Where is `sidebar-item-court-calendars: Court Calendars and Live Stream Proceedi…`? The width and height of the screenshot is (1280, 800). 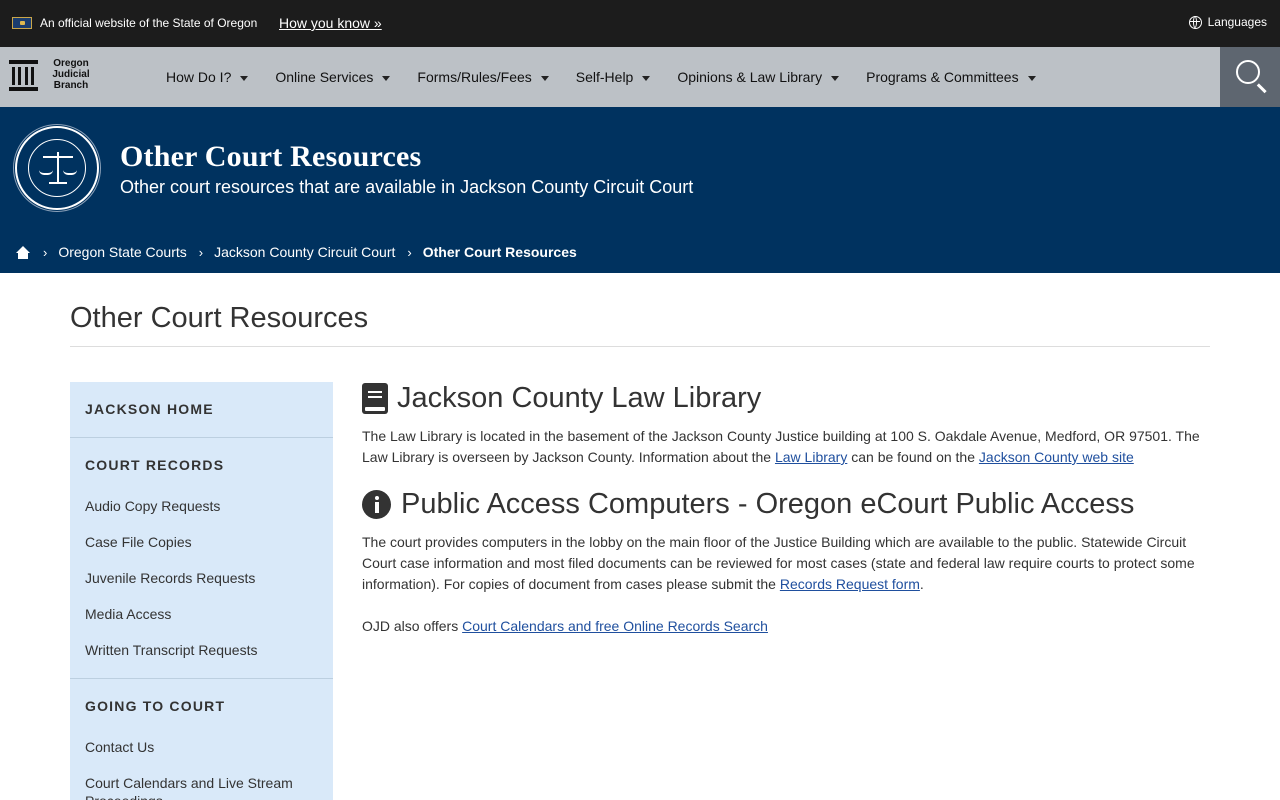 sidebar-item-court-calendars: Court Calendars and Live Stream Proceedi… is located at coordinates (200, 787).